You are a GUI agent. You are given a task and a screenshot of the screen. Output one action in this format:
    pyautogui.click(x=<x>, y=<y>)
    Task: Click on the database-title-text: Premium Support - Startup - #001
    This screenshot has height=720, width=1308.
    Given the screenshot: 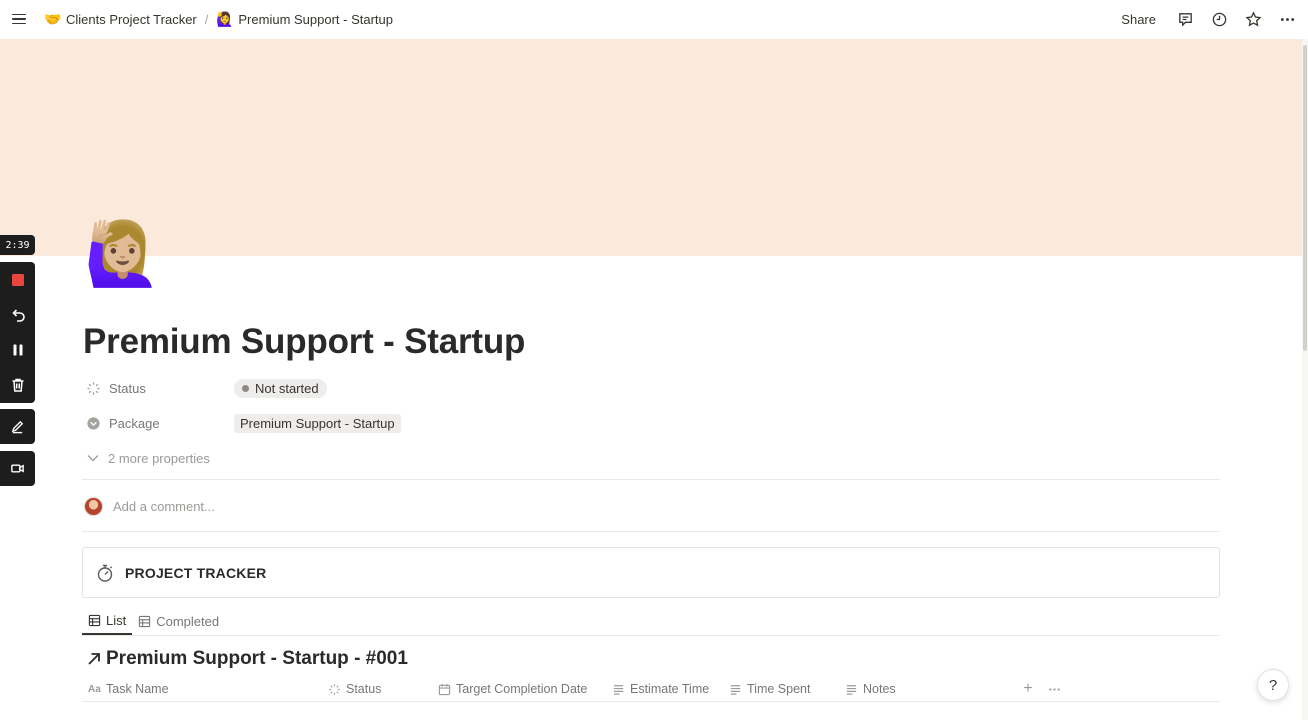 What is the action you would take?
    pyautogui.click(x=257, y=658)
    